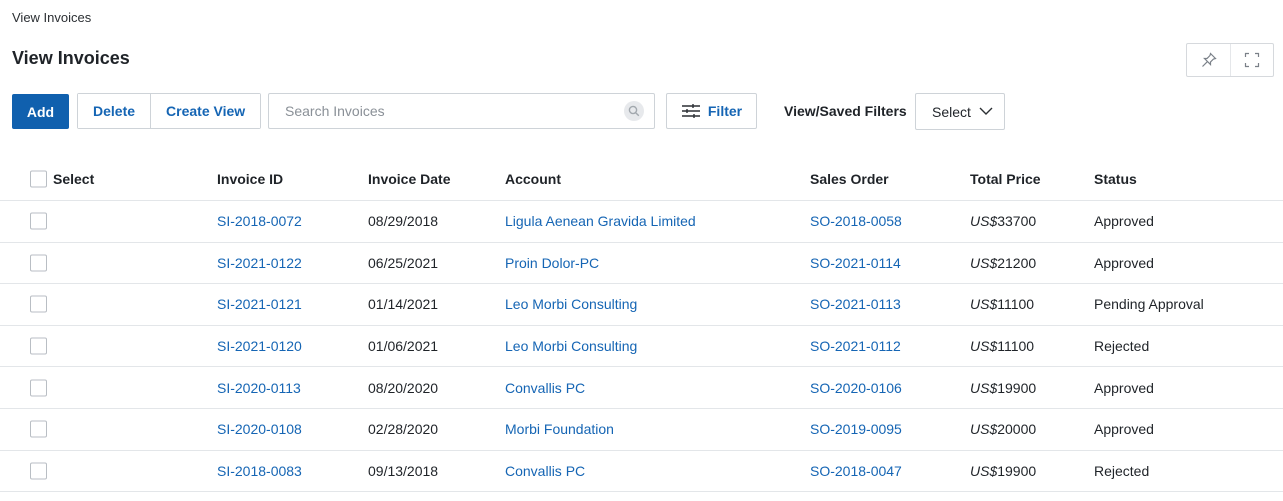 Image resolution: width=1283 pixels, height=501 pixels. I want to click on invoice-date: 01/14/2021, so click(403, 304).